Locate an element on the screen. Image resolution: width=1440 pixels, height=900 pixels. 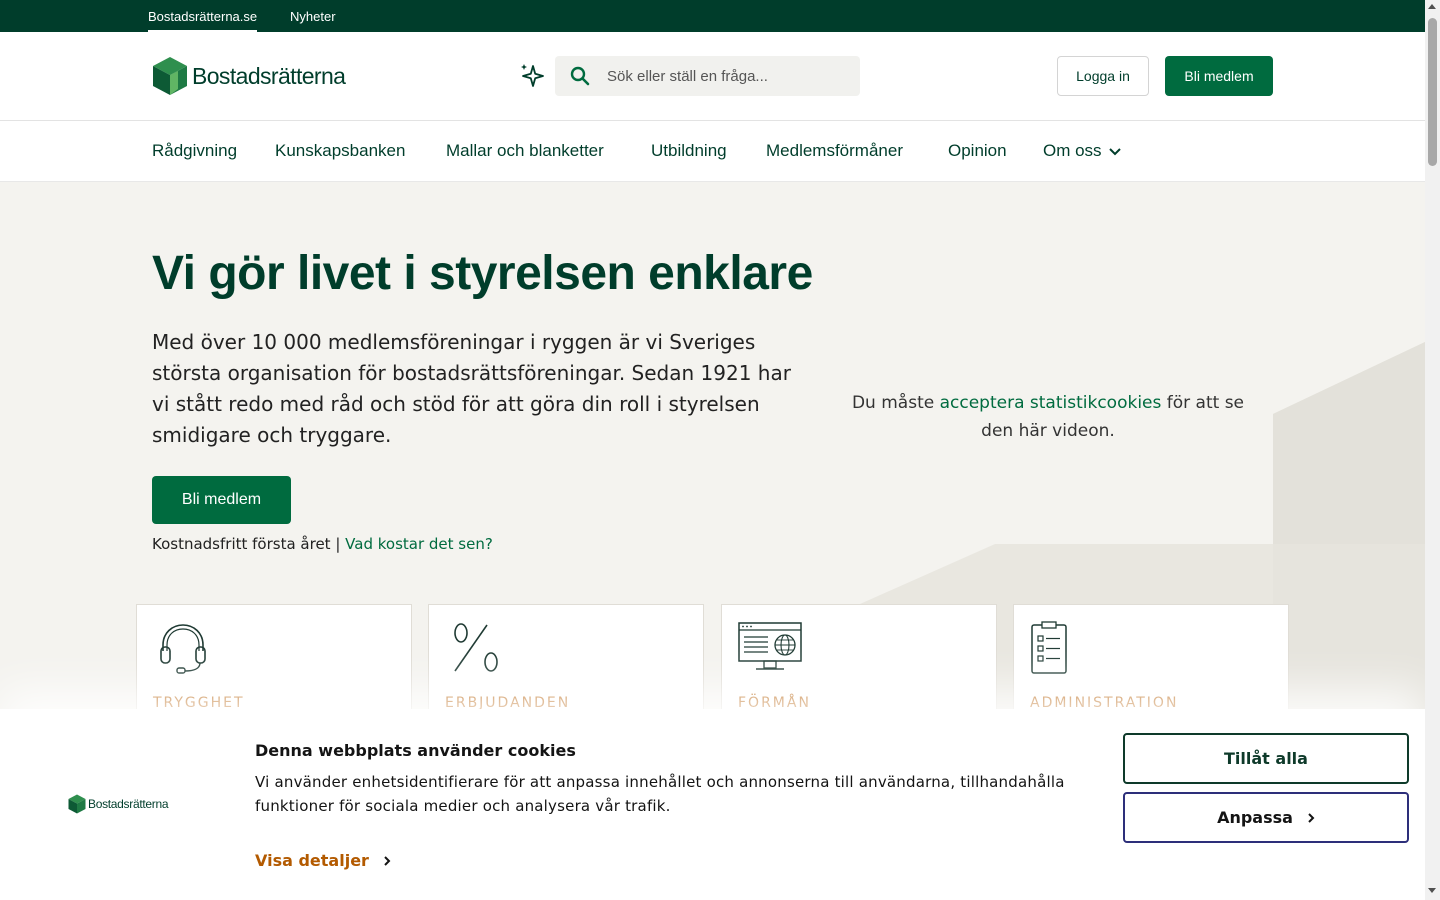
tab-nyheter: Nyheter is located at coordinates (313, 16).